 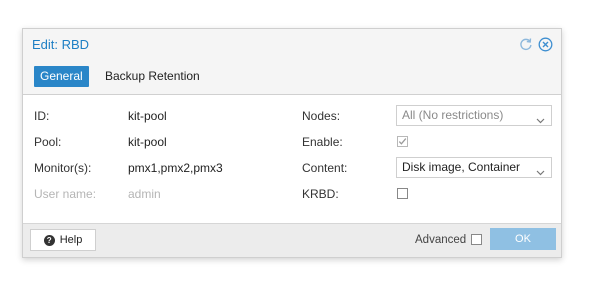 What do you see at coordinates (402, 193) in the screenshot?
I see `krbd-checkbox` at bounding box center [402, 193].